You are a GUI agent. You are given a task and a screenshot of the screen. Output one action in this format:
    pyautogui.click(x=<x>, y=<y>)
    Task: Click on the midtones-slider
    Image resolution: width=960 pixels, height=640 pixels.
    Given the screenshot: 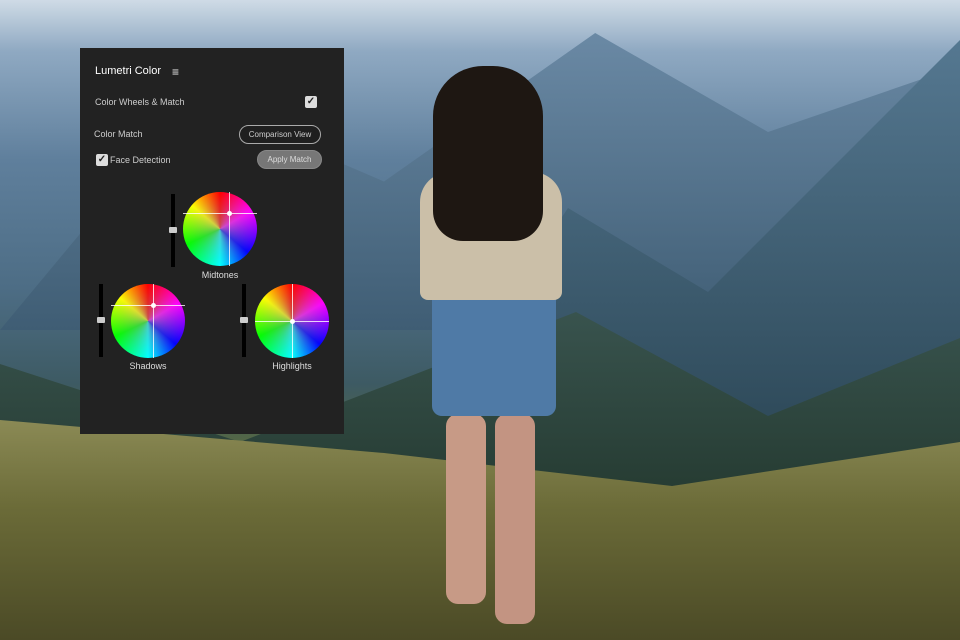 What is the action you would take?
    pyautogui.click(x=173, y=230)
    